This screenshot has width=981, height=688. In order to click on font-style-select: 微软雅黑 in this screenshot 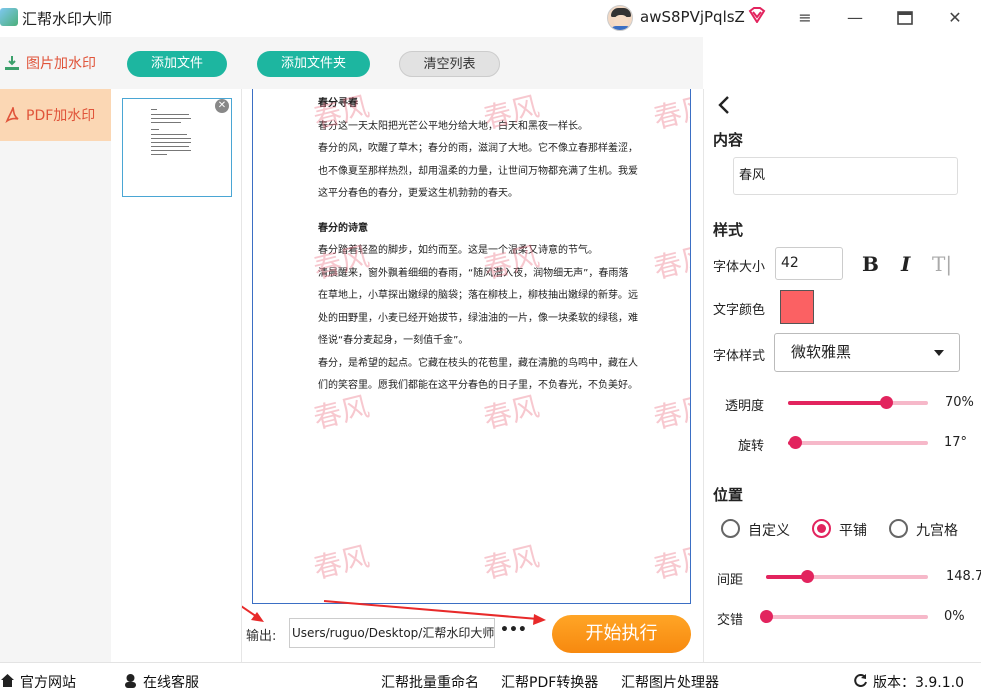, I will do `click(867, 352)`.